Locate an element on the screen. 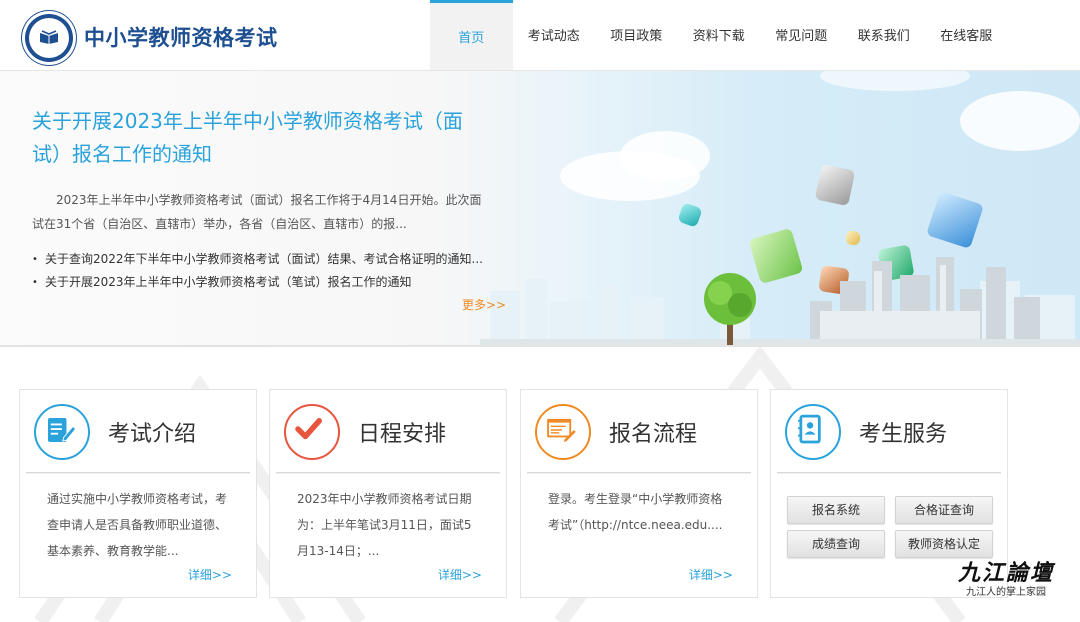 This screenshot has width=1080, height=622. contact-book-icon is located at coordinates (813, 432).